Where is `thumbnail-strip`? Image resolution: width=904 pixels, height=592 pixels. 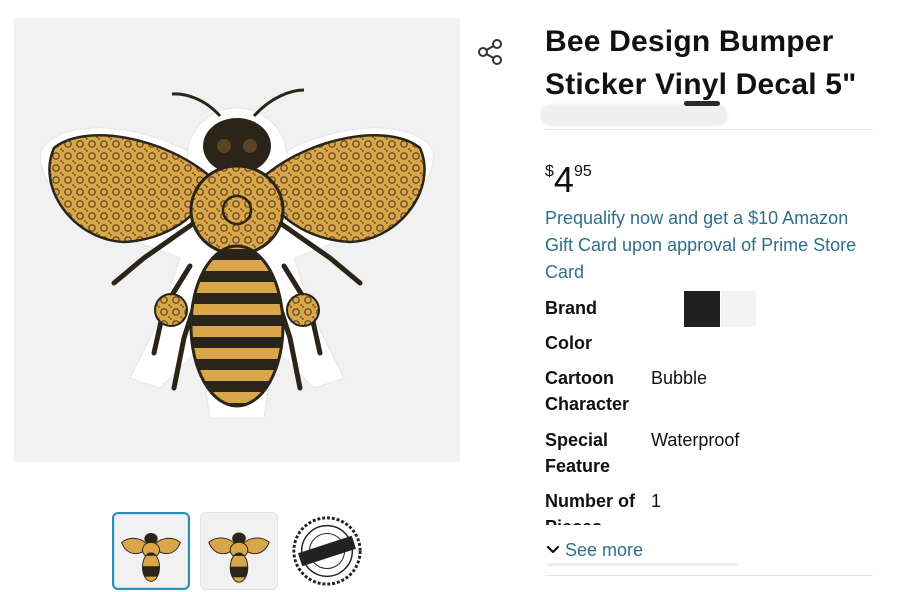
thumbnail-strip is located at coordinates (239, 551).